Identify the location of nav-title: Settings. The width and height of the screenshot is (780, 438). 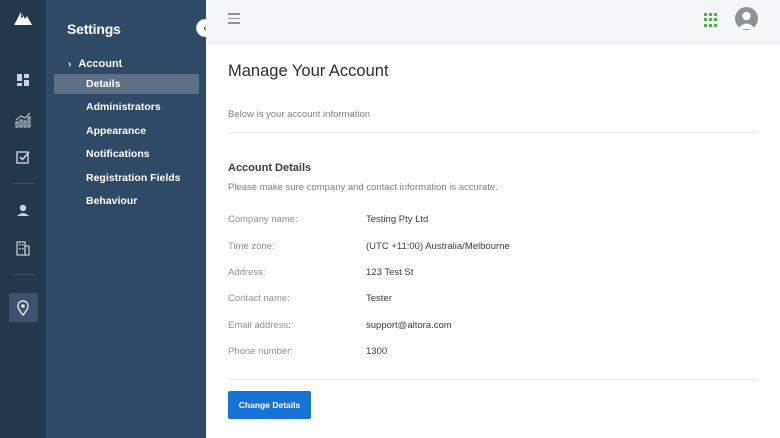
(94, 29).